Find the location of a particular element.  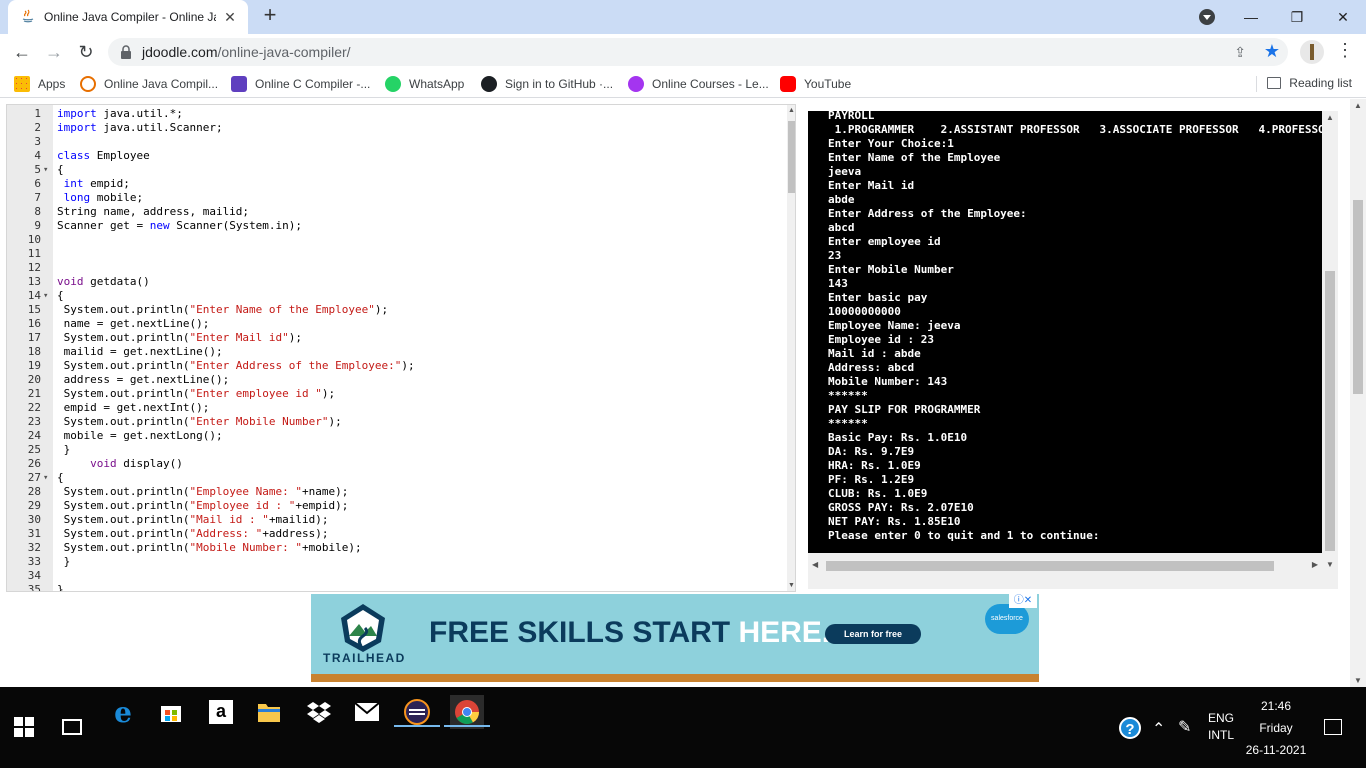

windows-start-icon is located at coordinates (24, 727).